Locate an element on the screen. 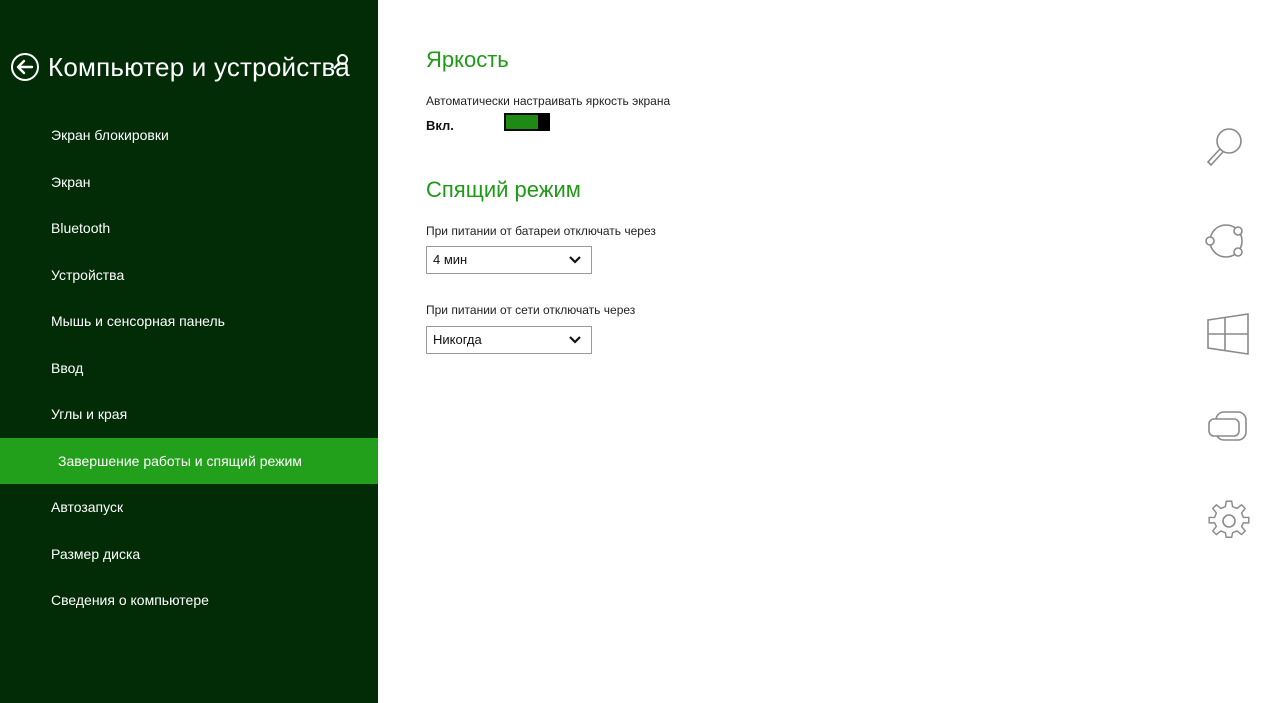 The height and width of the screenshot is (703, 1273). sidebar-header: Компьютер и устройства is located at coordinates (180, 67).